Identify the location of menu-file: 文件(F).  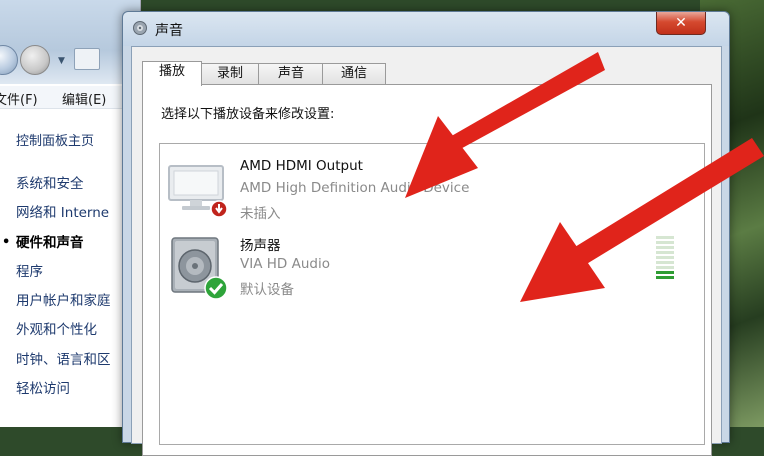
(19, 98).